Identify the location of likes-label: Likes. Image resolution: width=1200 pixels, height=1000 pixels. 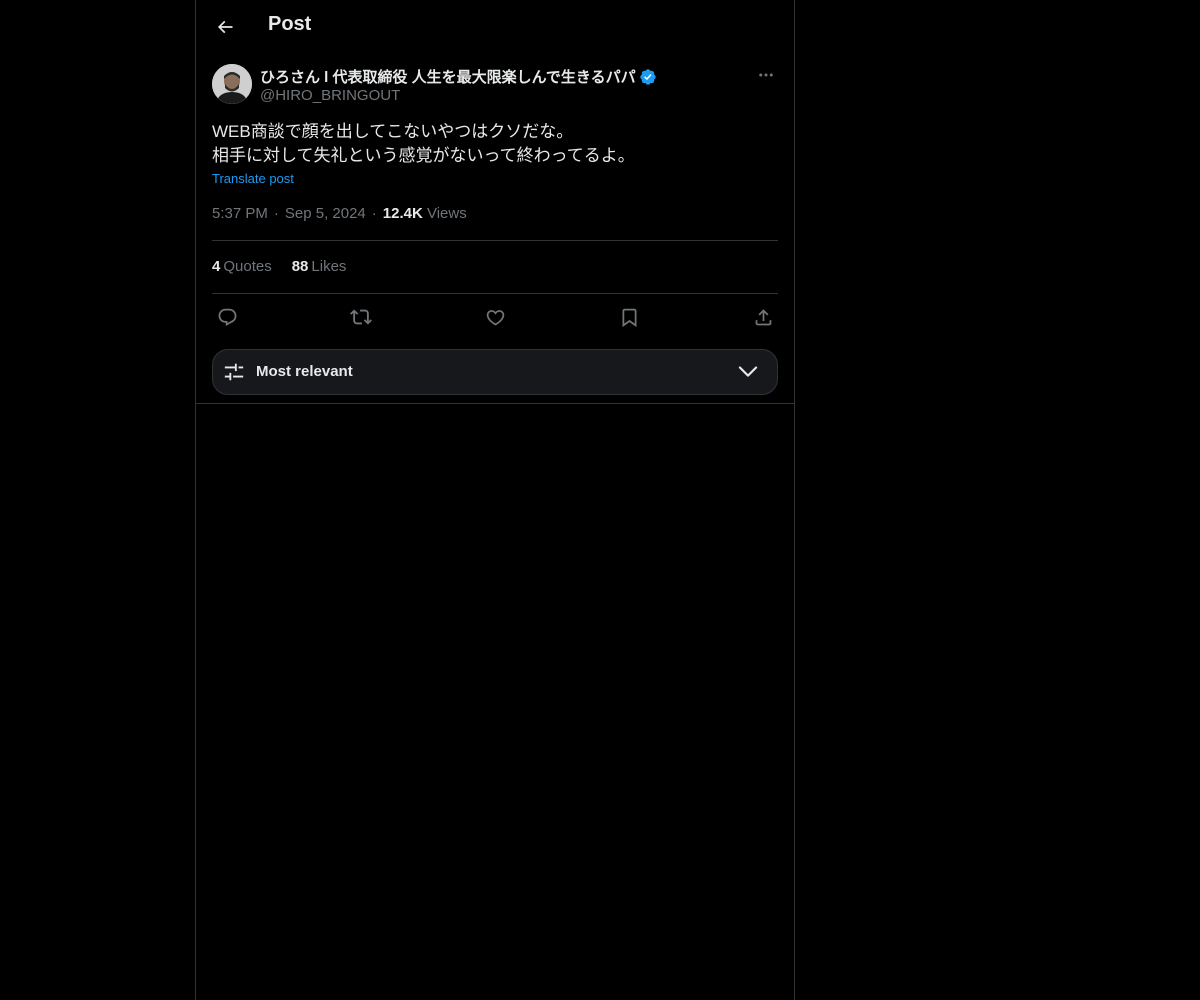
(329, 266).